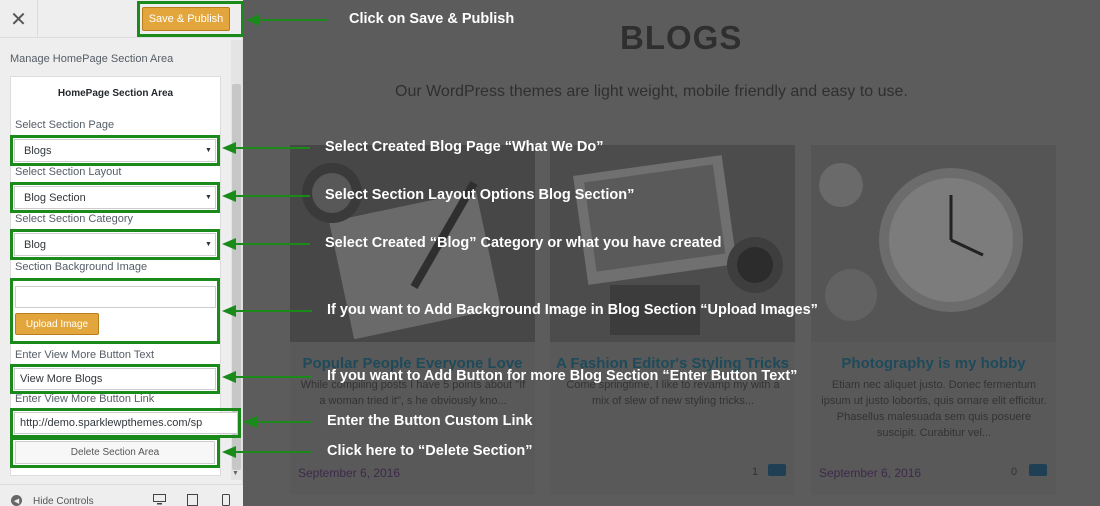 The height and width of the screenshot is (506, 1100). What do you see at coordinates (464, 147) in the screenshot?
I see `annotation-page: Select Created Blog Page “What We Do”` at bounding box center [464, 147].